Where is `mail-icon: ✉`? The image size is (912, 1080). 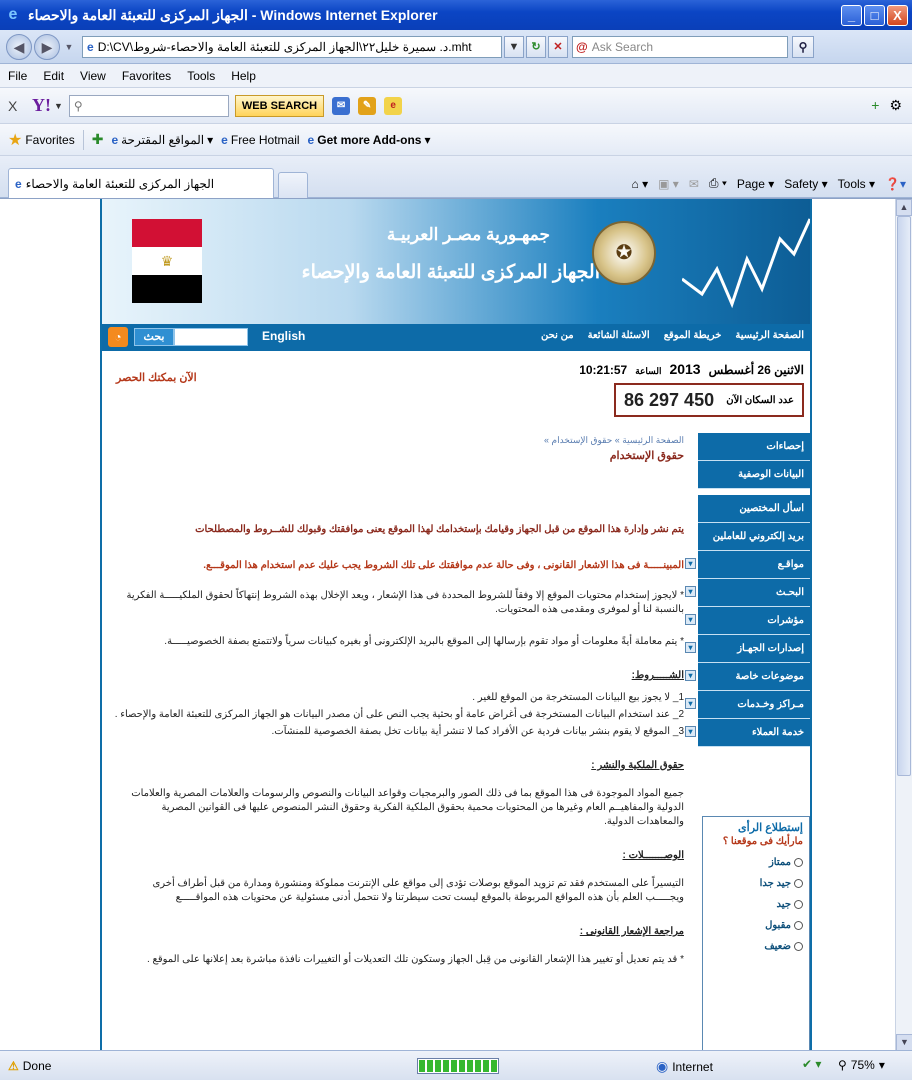
mail-icon: ✉ is located at coordinates (341, 105).